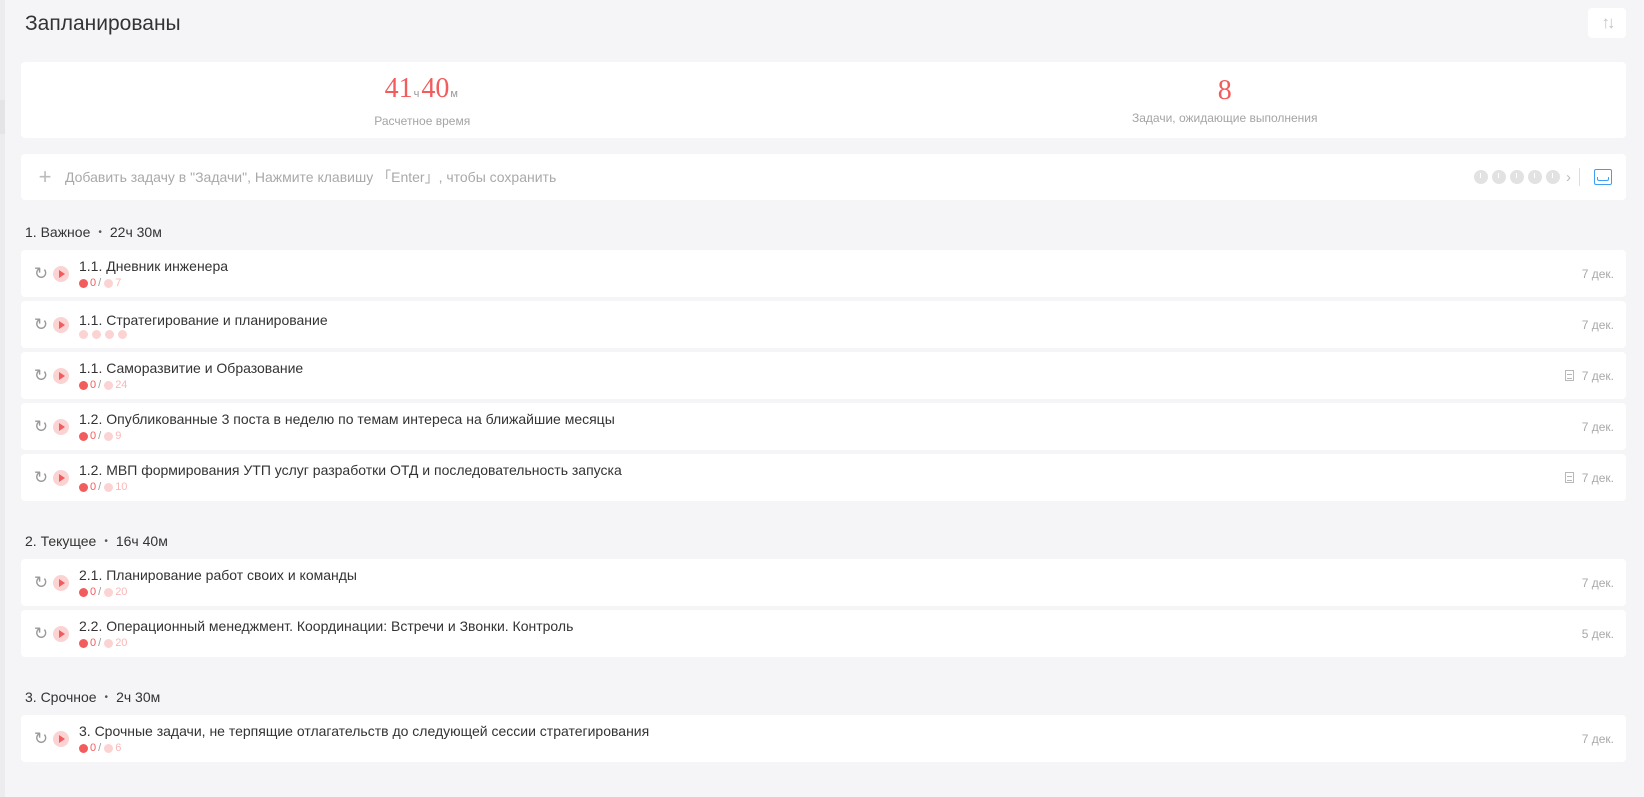 The width and height of the screenshot is (1644, 797). Describe the element at coordinates (203, 319) in the screenshot. I see `task-title: 1.1. Стратегирование и планирование` at that location.